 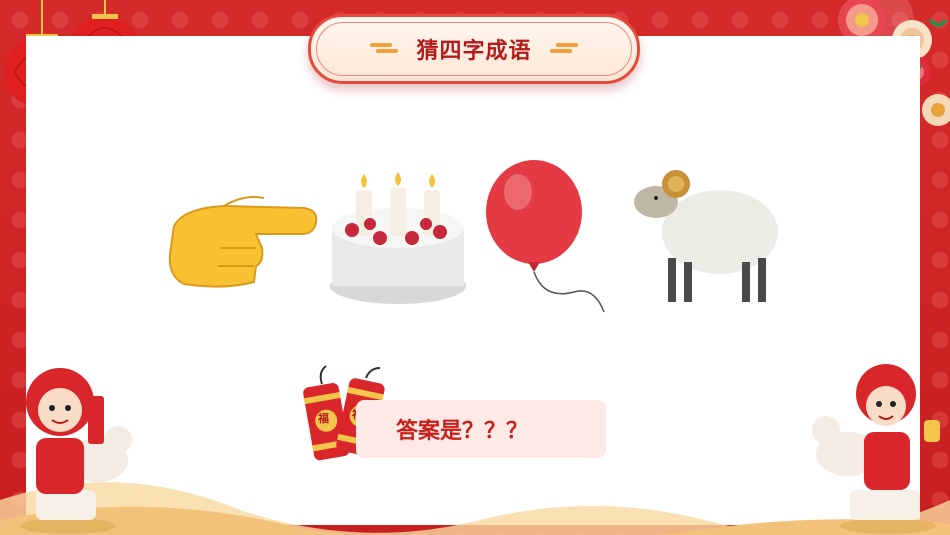 I want to click on pointing-hand-icon, so click(x=243, y=242).